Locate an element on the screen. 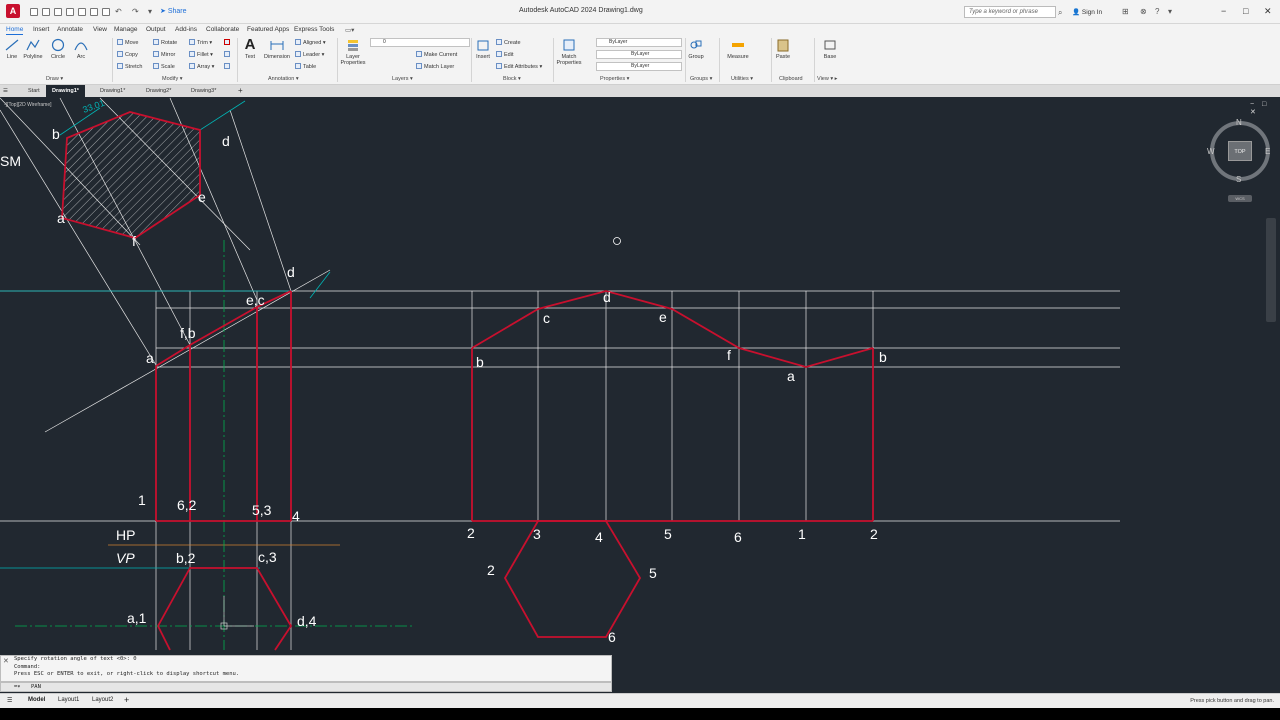 The height and width of the screenshot is (720, 1280). close-icon: ✕ is located at coordinates (1268, 11).